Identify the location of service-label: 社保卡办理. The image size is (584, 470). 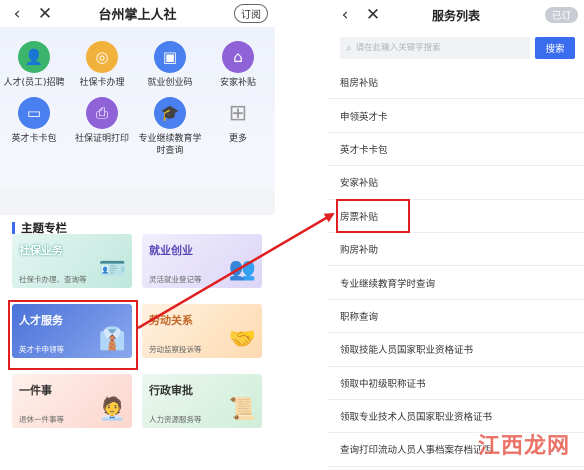
(102, 83).